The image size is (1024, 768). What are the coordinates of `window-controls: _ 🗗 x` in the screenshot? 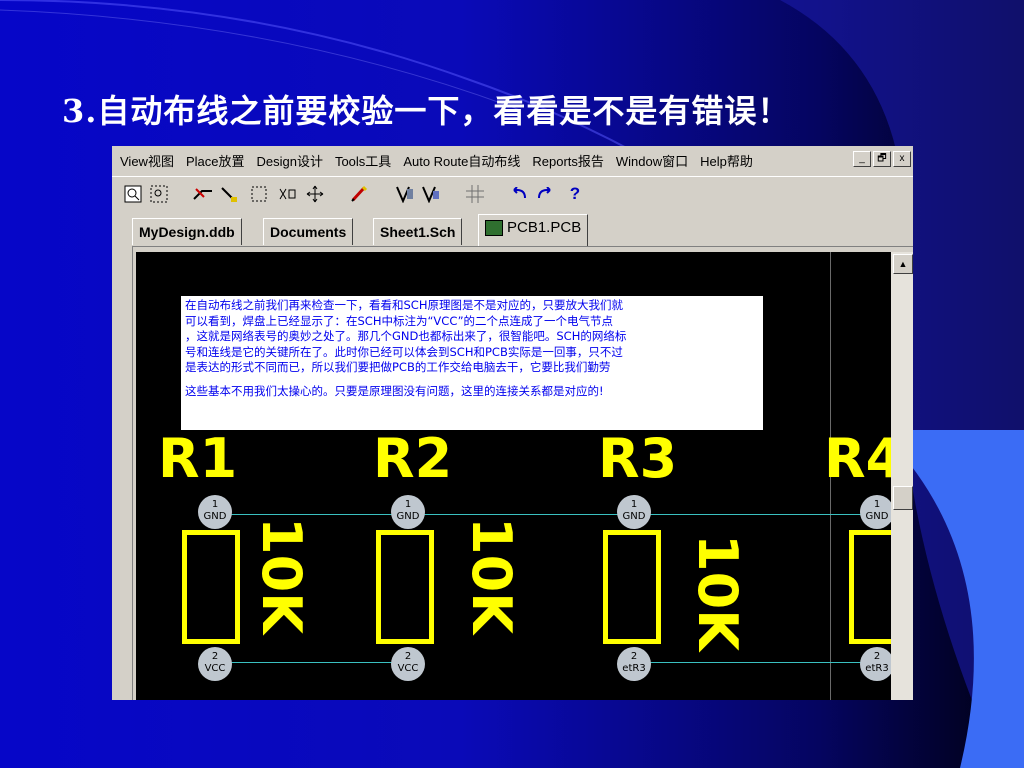 It's located at (882, 159).